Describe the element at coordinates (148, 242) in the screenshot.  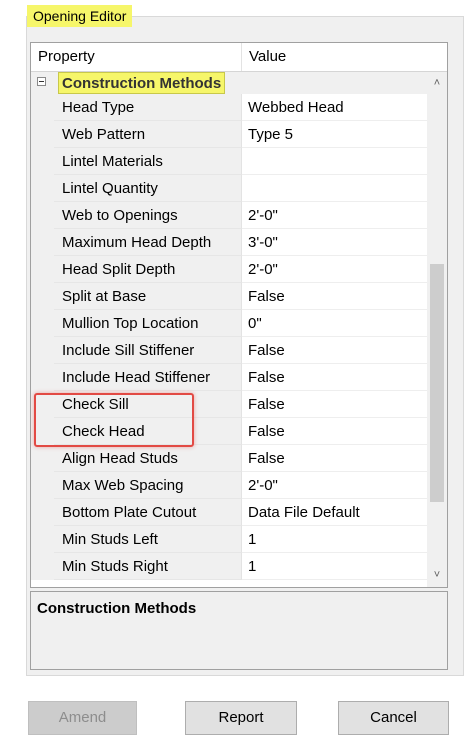
I see `property-name: Maximum Head Depth` at that location.